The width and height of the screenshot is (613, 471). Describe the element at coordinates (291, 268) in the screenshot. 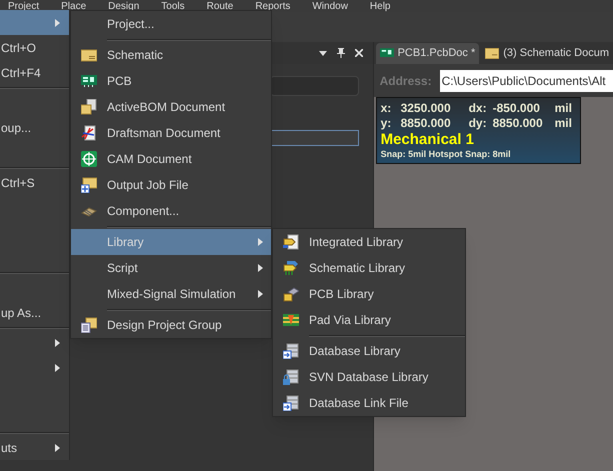

I see `component-symbol-icon` at that location.